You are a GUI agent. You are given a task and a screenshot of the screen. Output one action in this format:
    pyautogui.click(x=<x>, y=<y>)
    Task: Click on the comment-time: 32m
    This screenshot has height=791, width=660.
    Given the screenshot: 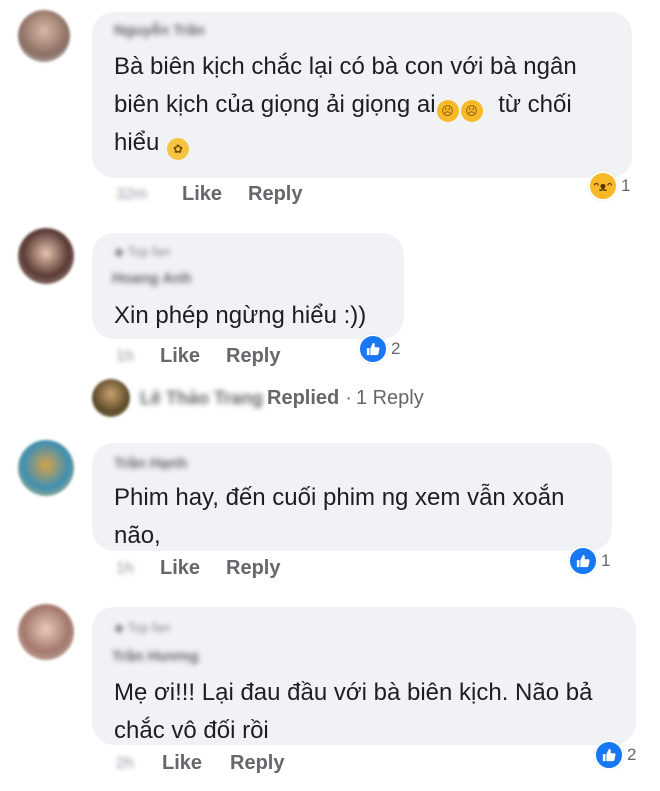 What is the action you would take?
    pyautogui.click(x=131, y=195)
    